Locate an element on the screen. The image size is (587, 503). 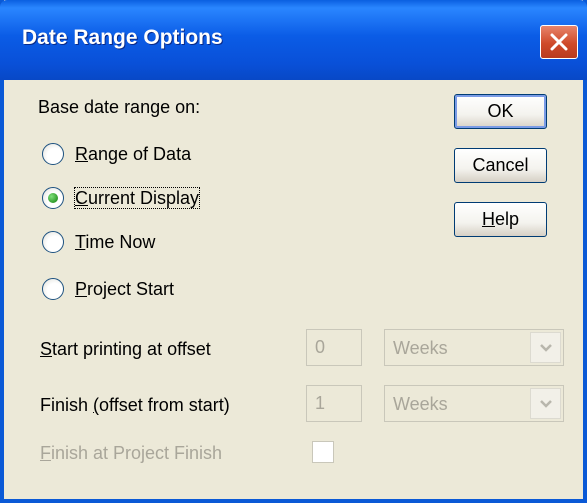
finish-offset-input: 1 is located at coordinates (334, 403).